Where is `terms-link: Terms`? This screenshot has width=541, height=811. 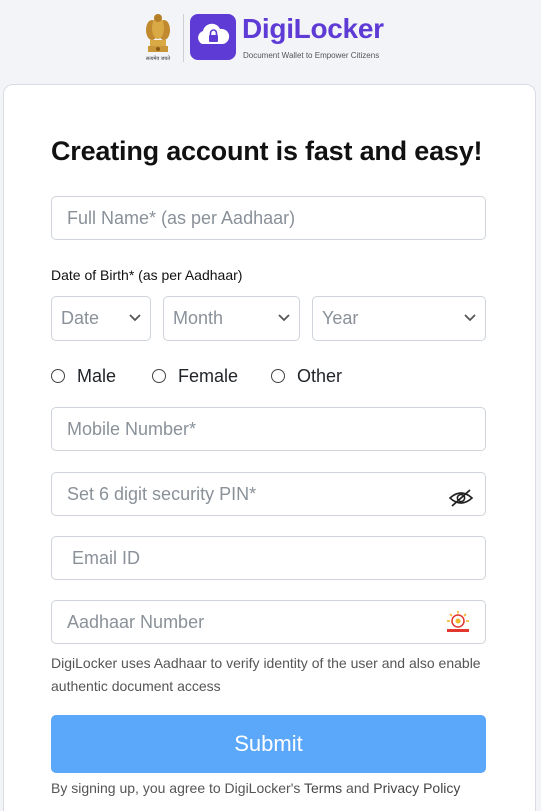 terms-link: Terms is located at coordinates (323, 788).